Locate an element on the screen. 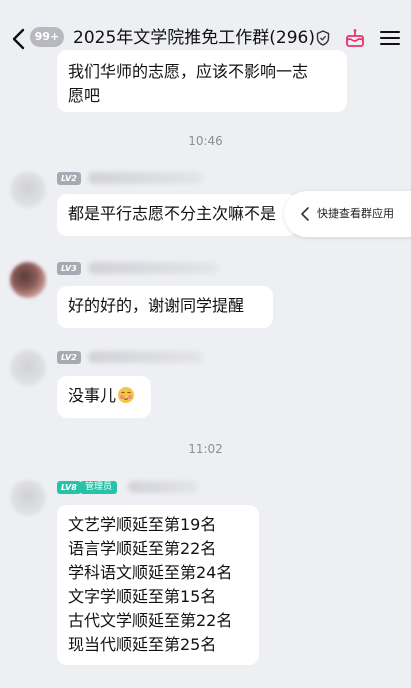 This screenshot has height=688, width=411. quick-group-apps-button: 快捷查看群应用 is located at coordinates (347, 214).